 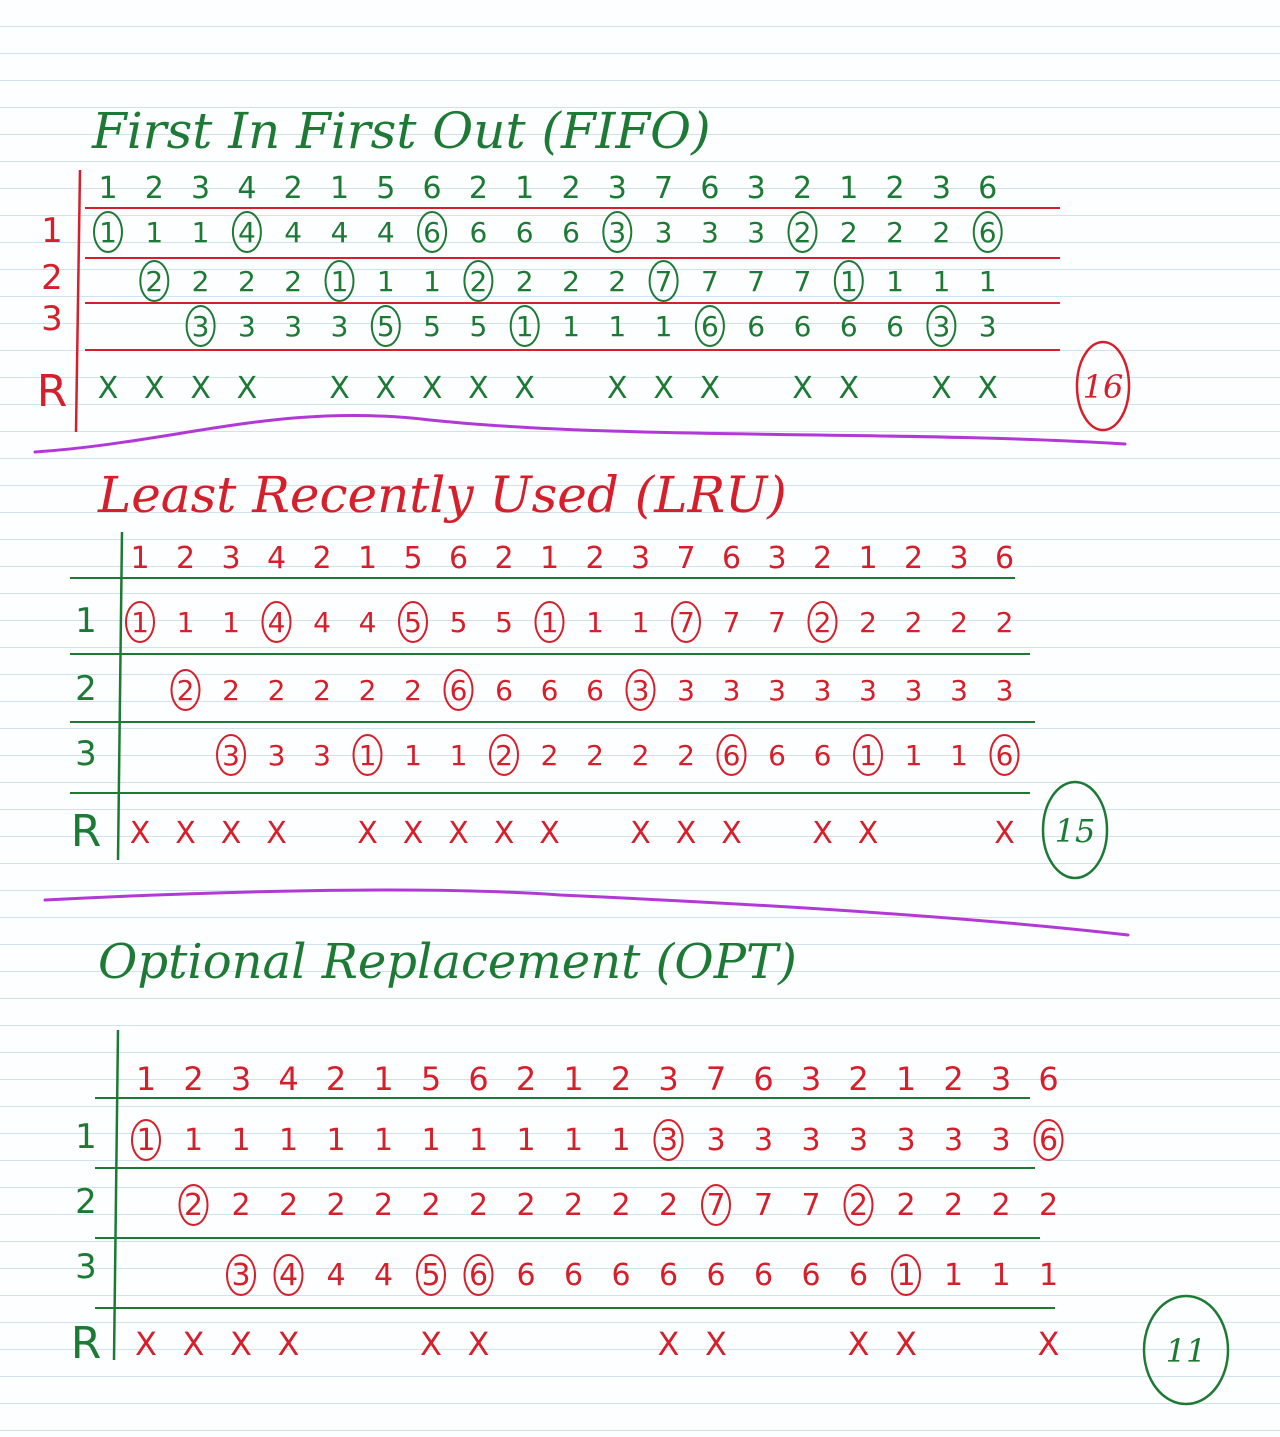 I want to click on reference-page: 4, so click(x=276, y=558).